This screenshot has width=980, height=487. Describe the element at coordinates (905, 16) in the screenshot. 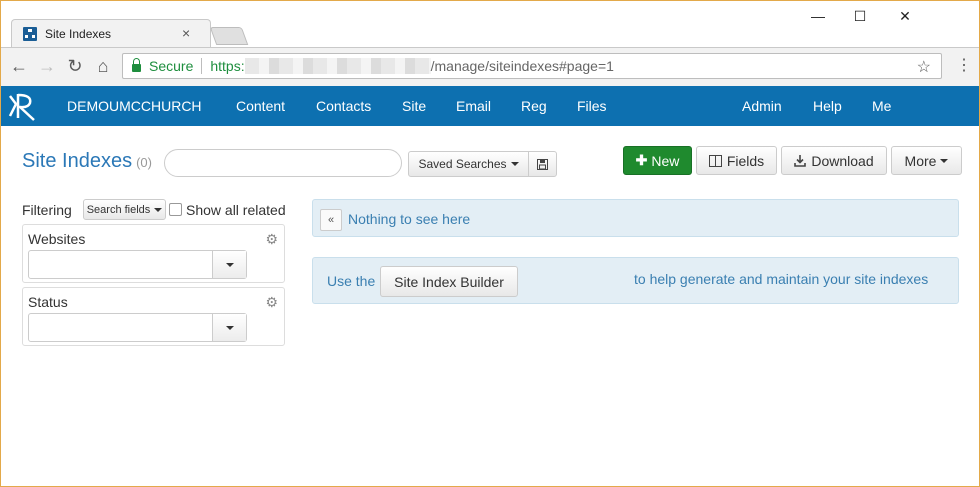

I see `close-window-button: ✕` at that location.